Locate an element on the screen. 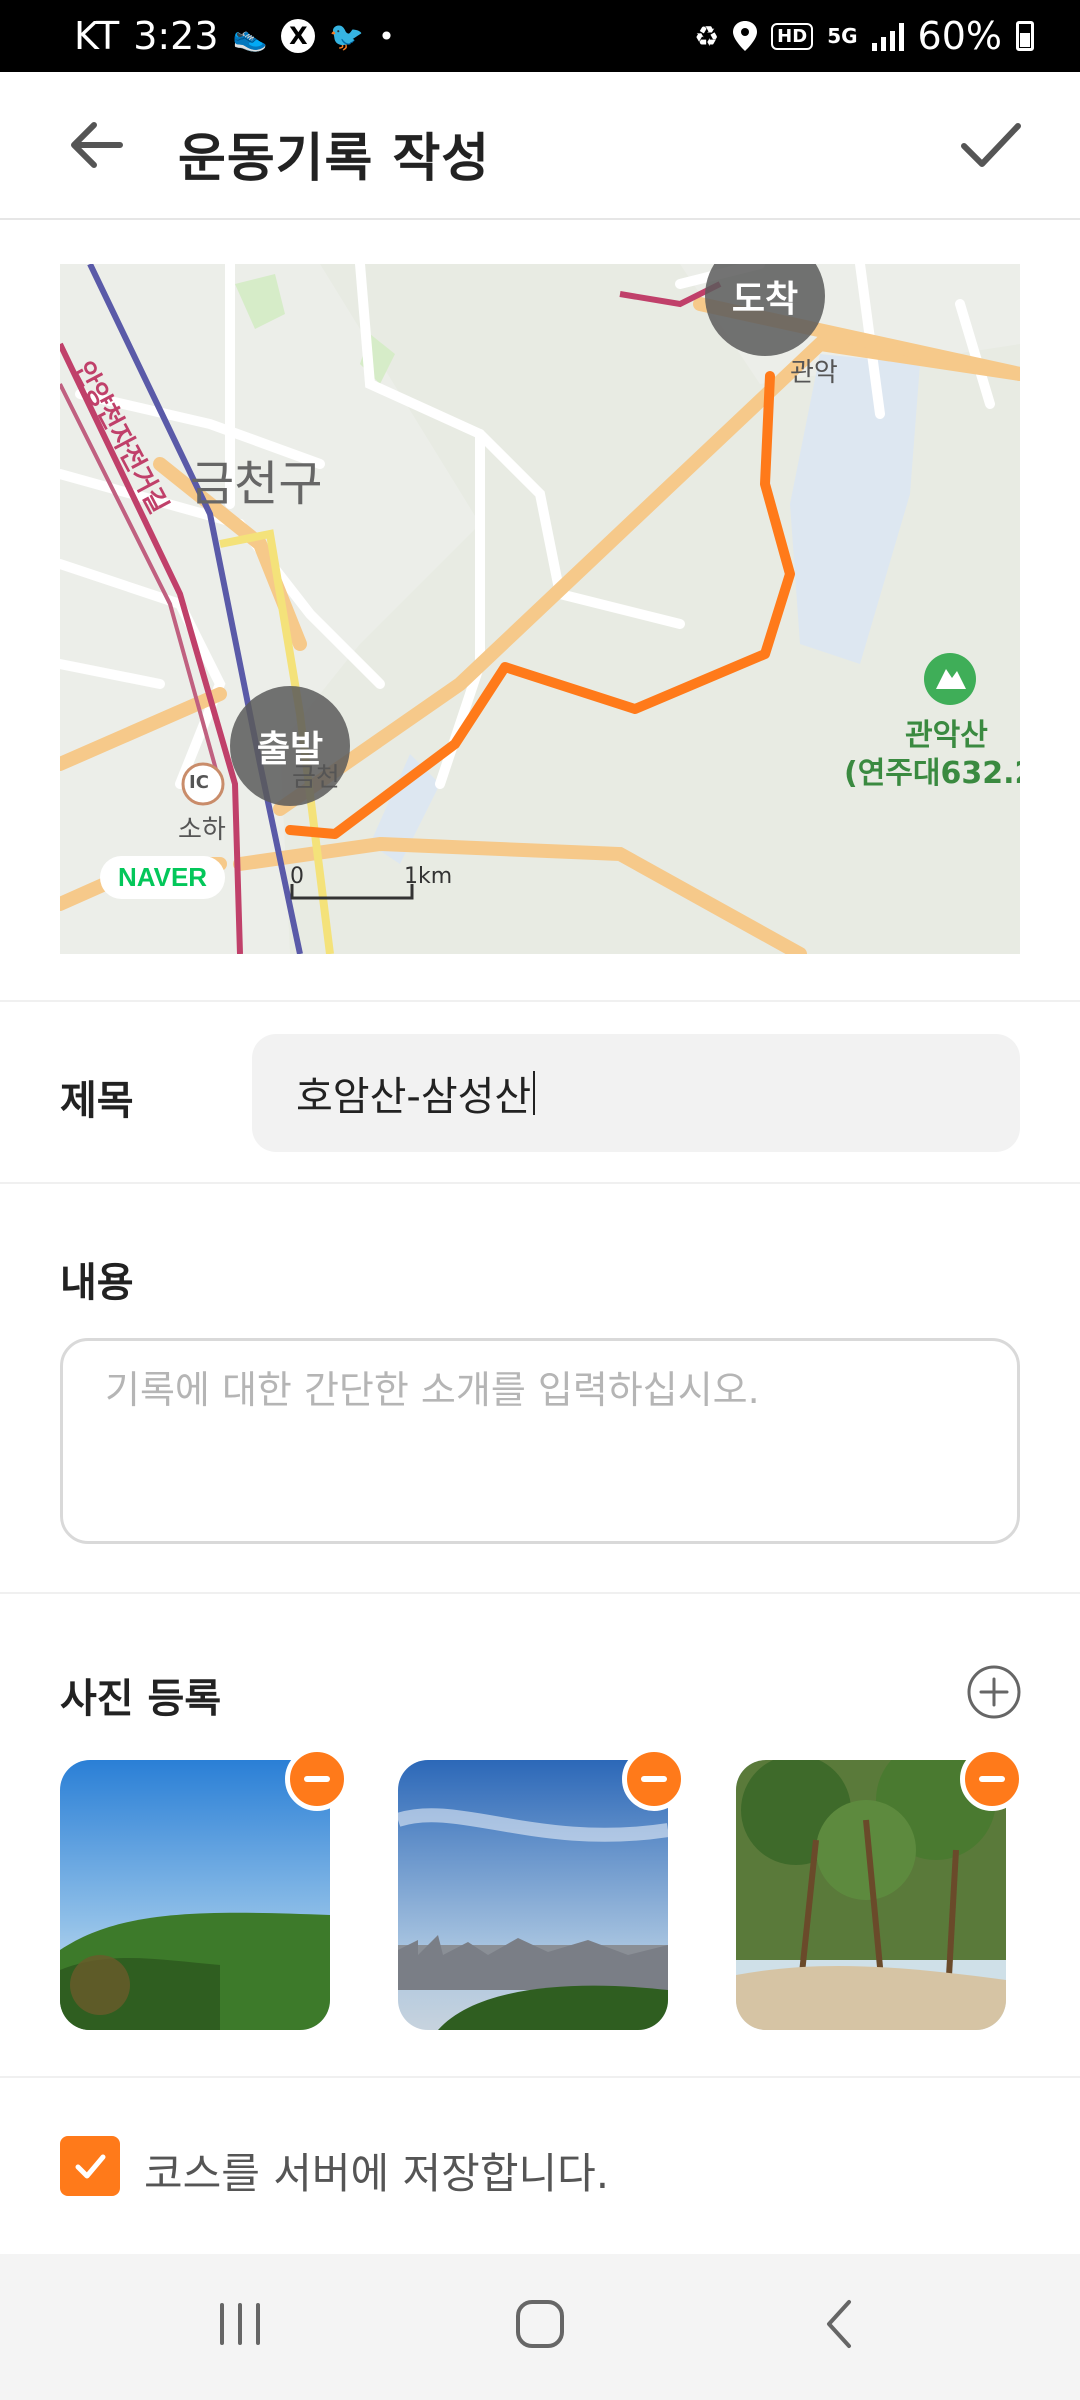 This screenshot has width=1080, height=2400. ic-soha-badge: IC is located at coordinates (199, 782).